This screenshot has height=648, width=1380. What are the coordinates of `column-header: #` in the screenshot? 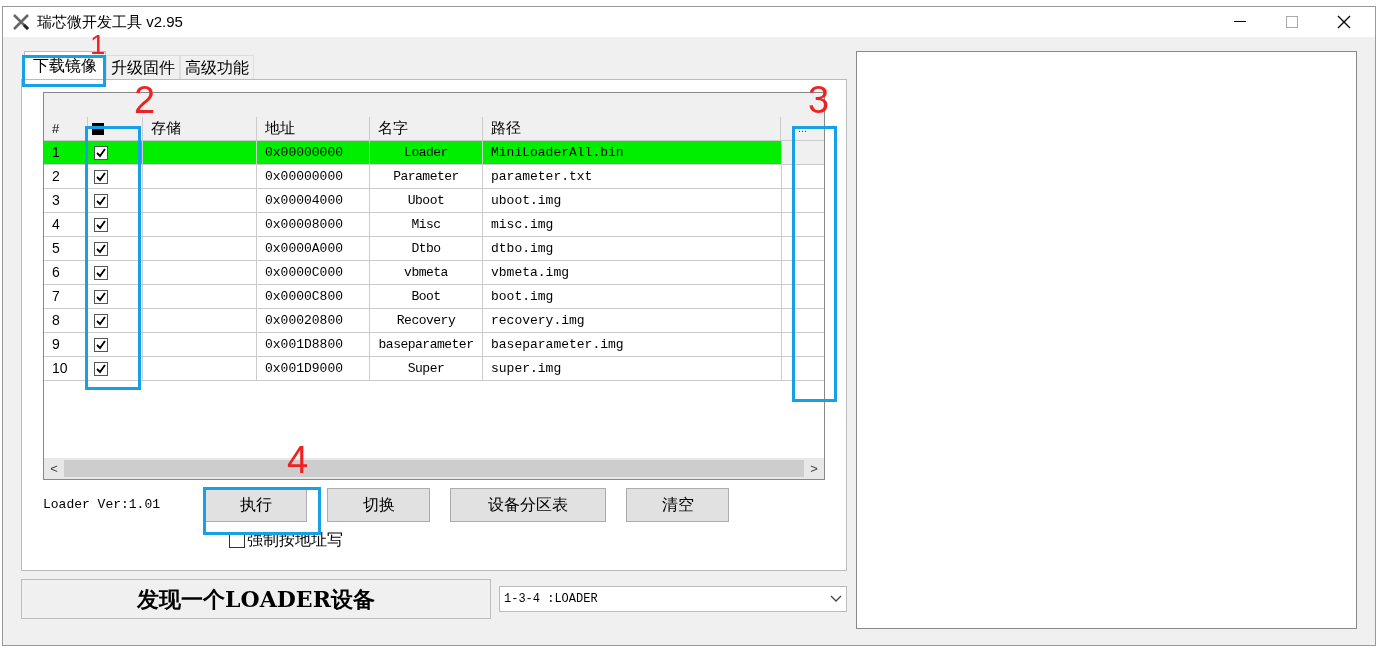 It's located at (66, 128).